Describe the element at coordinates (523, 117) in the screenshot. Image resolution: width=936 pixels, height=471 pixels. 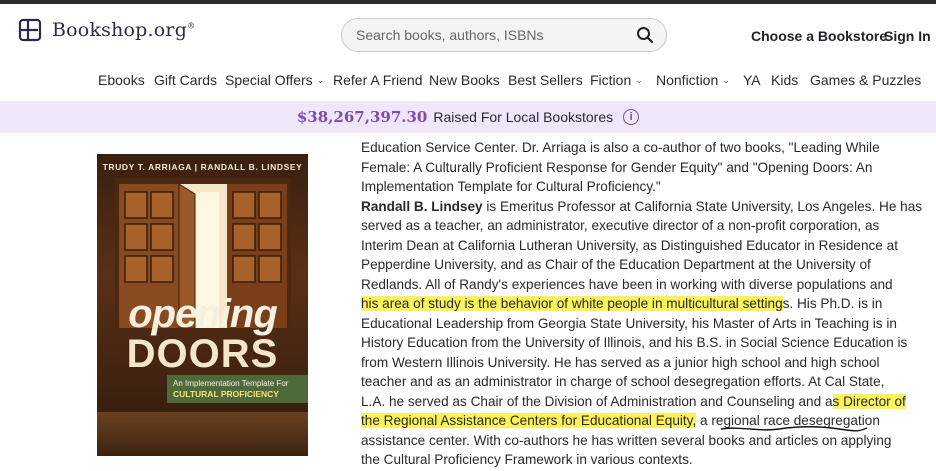
I see `raised-label: Raised For Local Bookstores` at that location.